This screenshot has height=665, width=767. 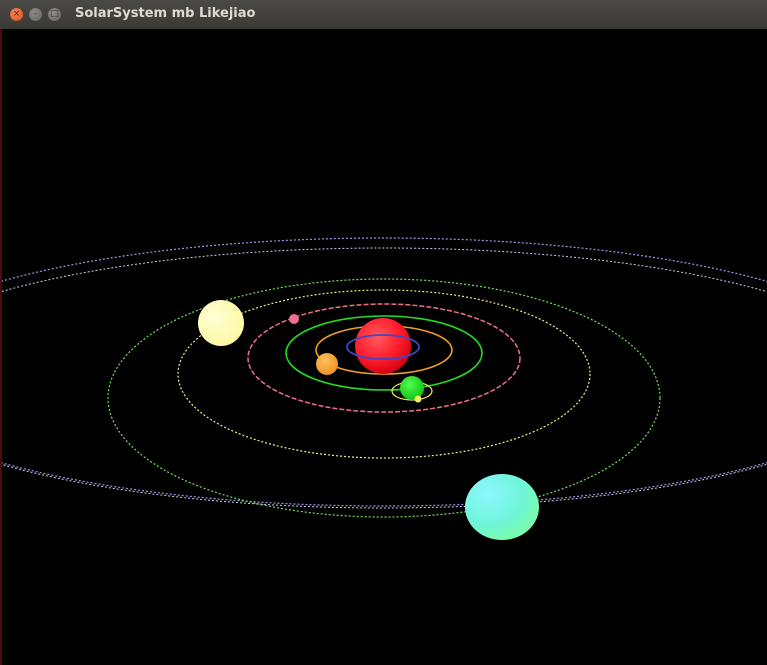 What do you see at coordinates (383, 15) in the screenshot?
I see `window-titlebar: × – □ SolarSystem mb Likejiao` at bounding box center [383, 15].